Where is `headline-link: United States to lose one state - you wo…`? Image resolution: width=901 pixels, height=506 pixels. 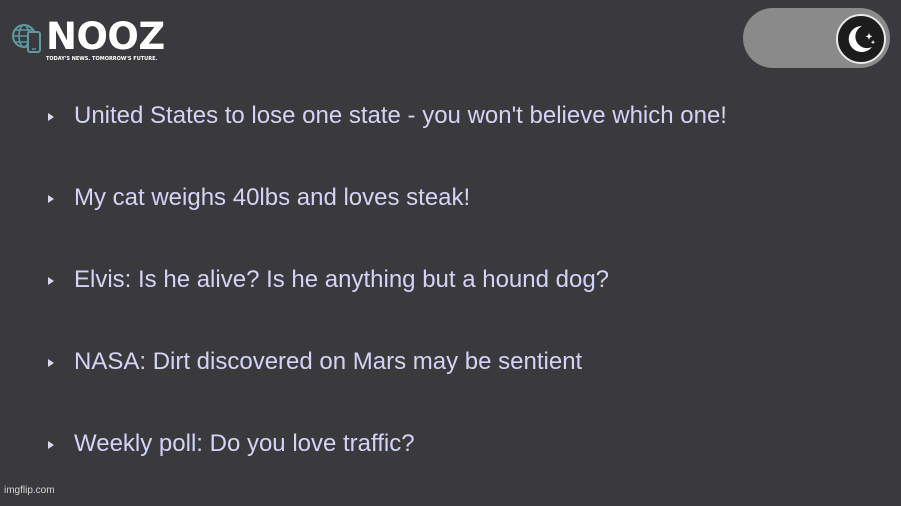 headline-link: United States to lose one state - you wo… is located at coordinates (400, 116).